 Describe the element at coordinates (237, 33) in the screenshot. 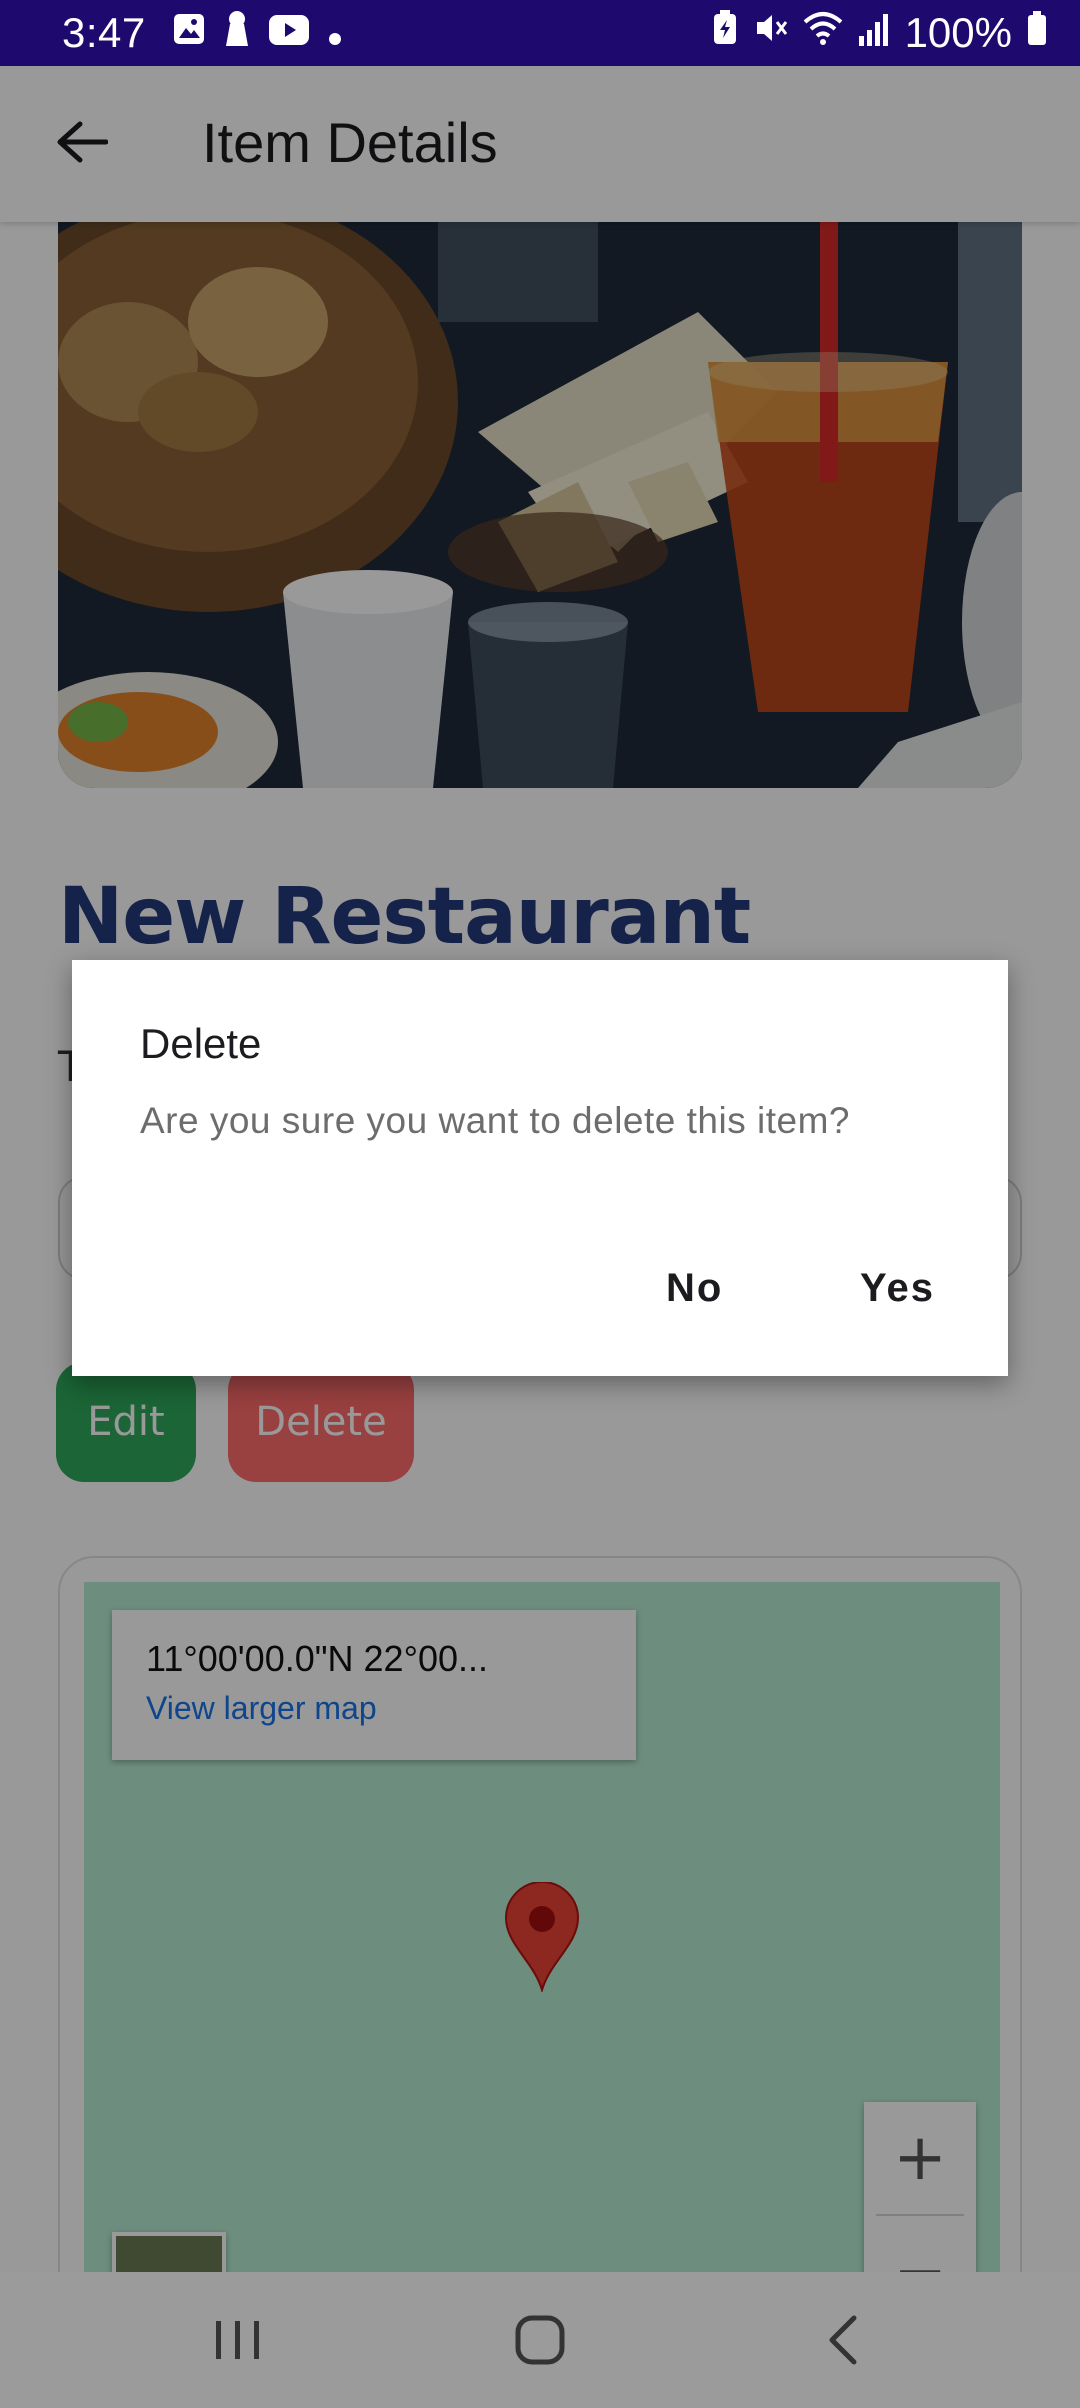

I see `keyhole-notification-icon` at that location.